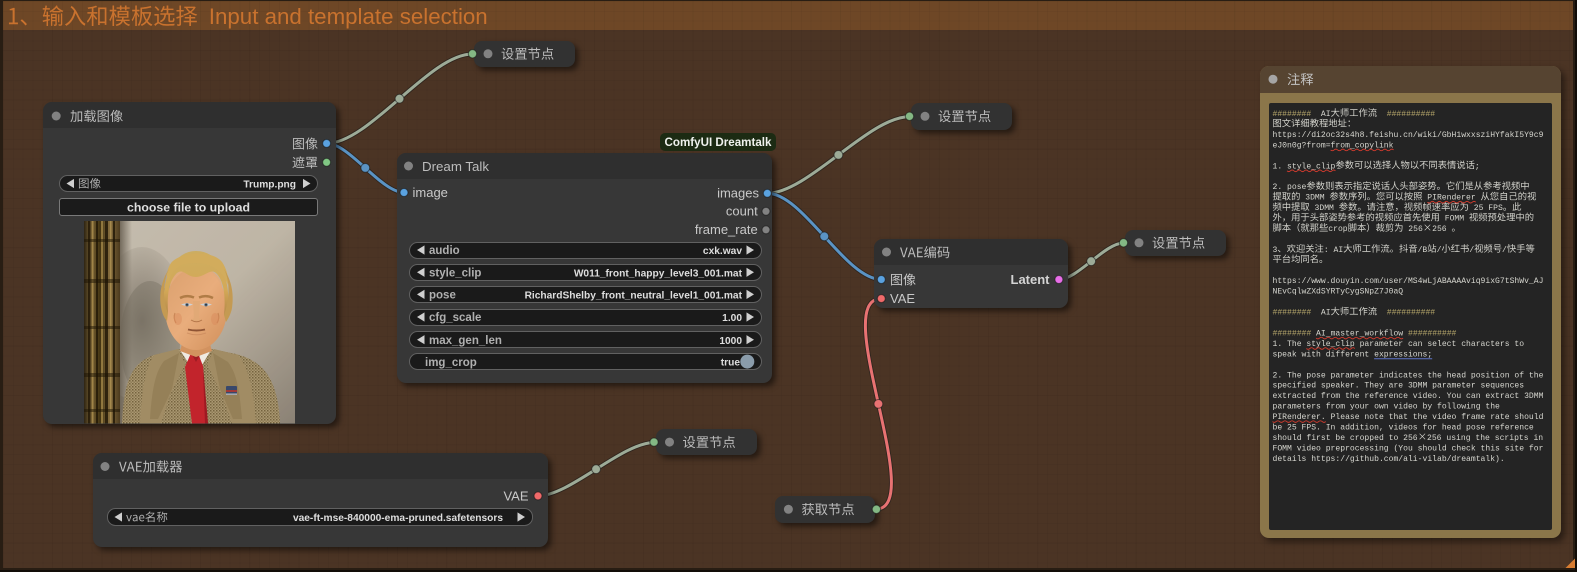  I want to click on svg-text: PIRenderer, so click(1451, 198).